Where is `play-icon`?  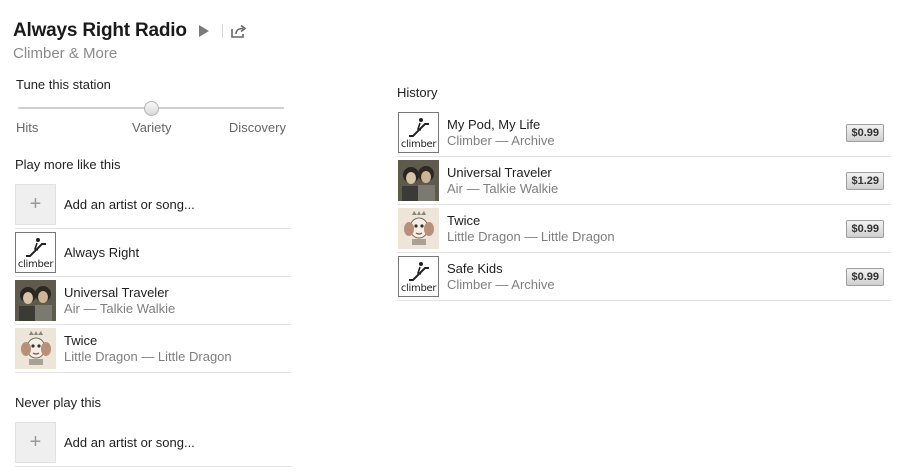 play-icon is located at coordinates (205, 31).